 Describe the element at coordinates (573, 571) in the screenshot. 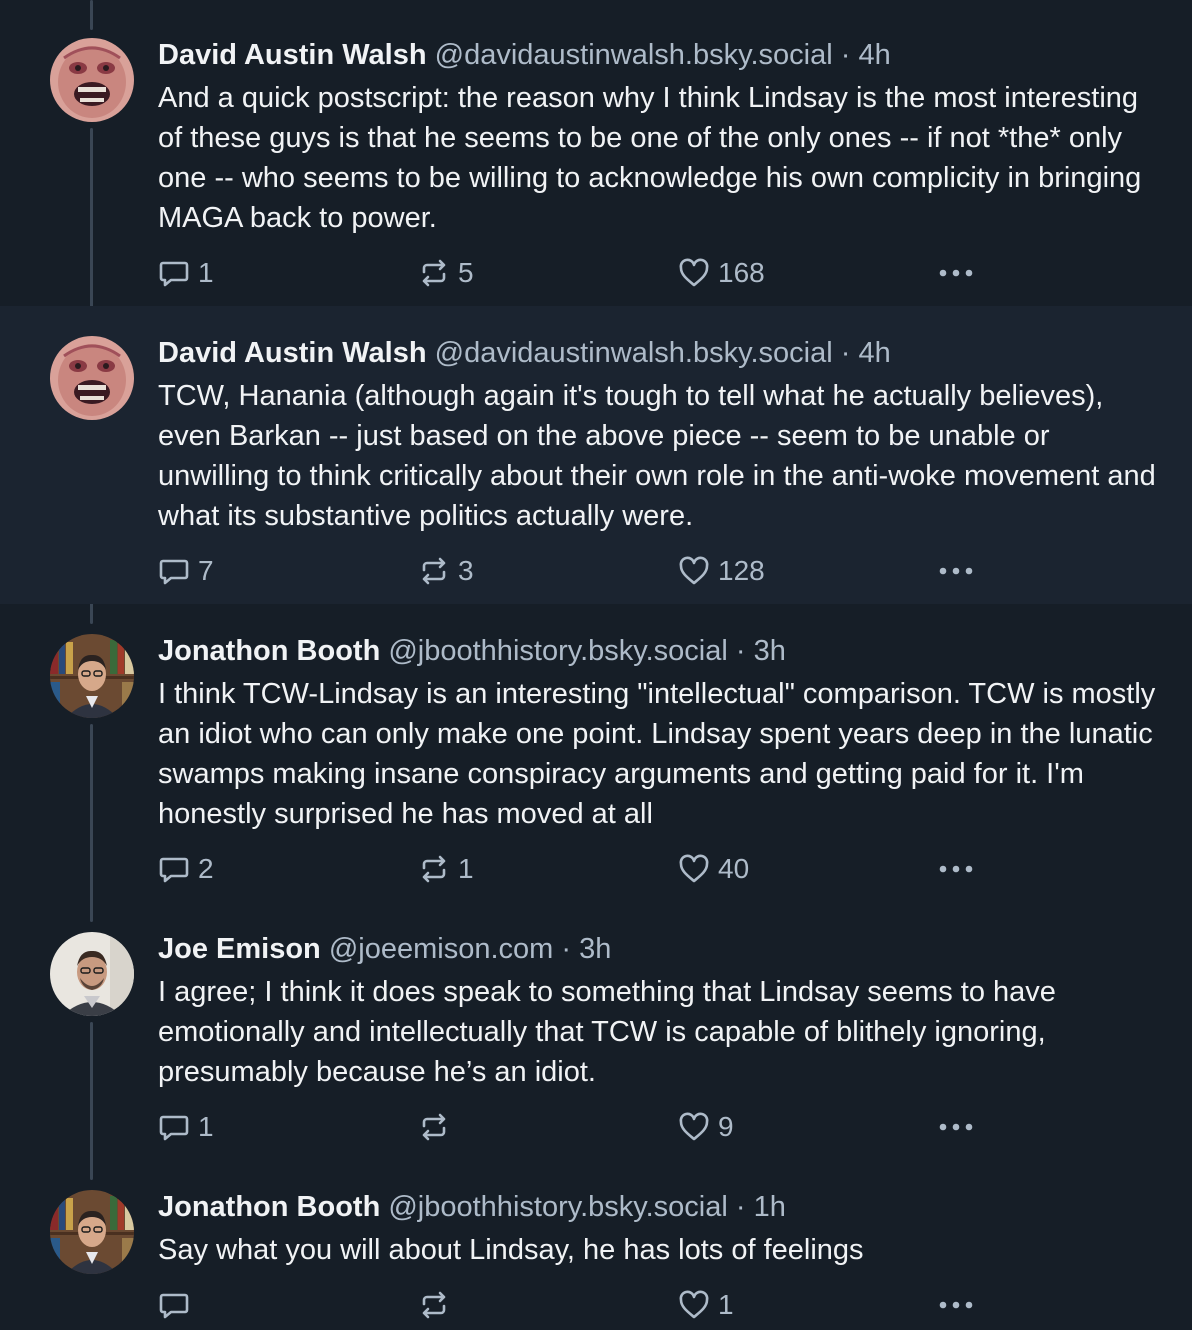

I see `post-actions: 7 3 128` at that location.